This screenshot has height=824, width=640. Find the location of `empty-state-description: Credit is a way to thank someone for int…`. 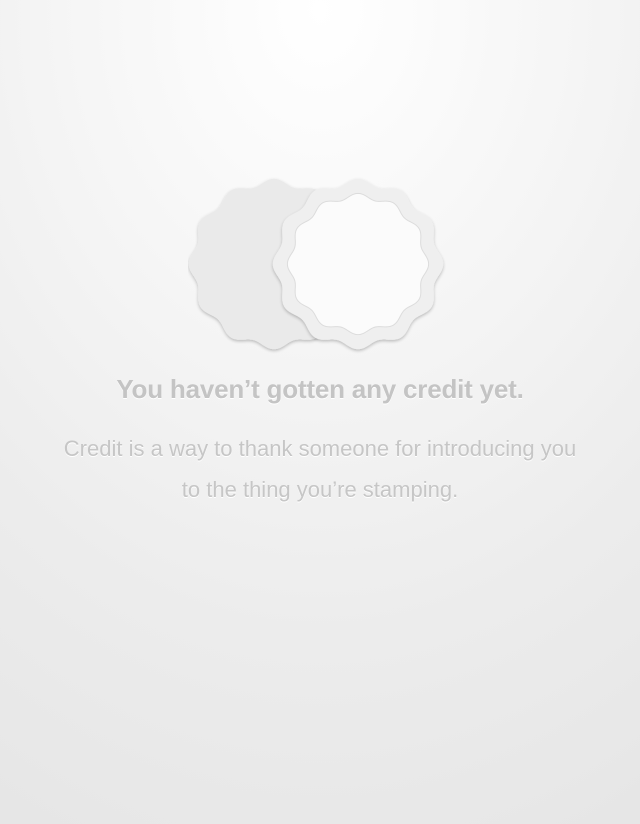

empty-state-description: Credit is a way to thank someone for int… is located at coordinates (320, 469).